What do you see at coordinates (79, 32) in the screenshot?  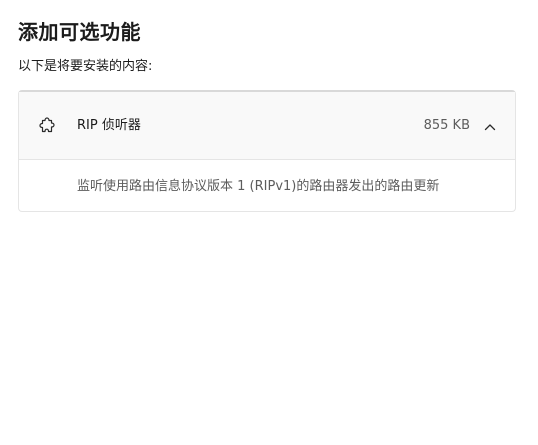 I see `page-title: 添加可选功能` at bounding box center [79, 32].